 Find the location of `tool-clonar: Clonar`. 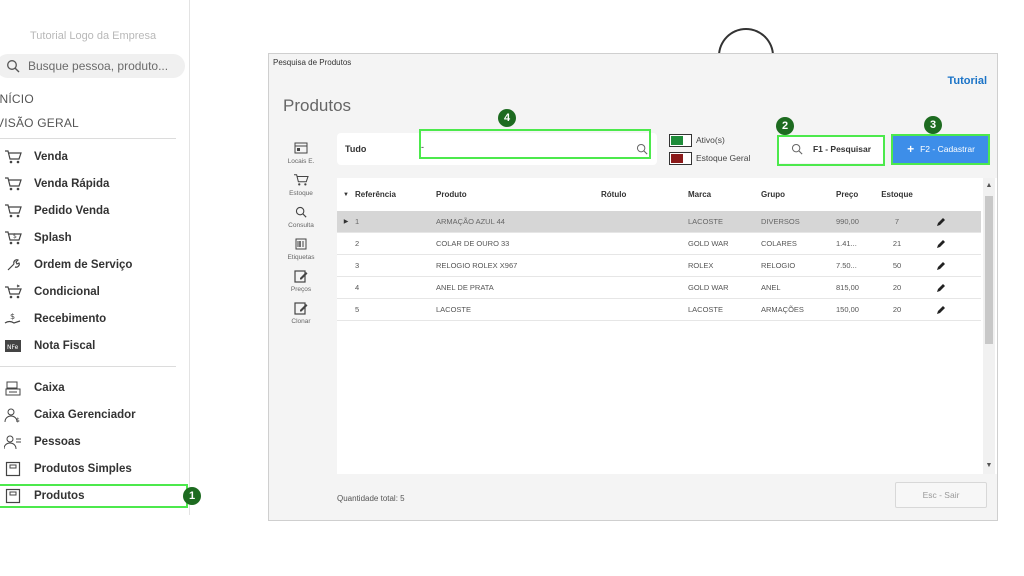

tool-clonar: Clonar is located at coordinates (301, 316).